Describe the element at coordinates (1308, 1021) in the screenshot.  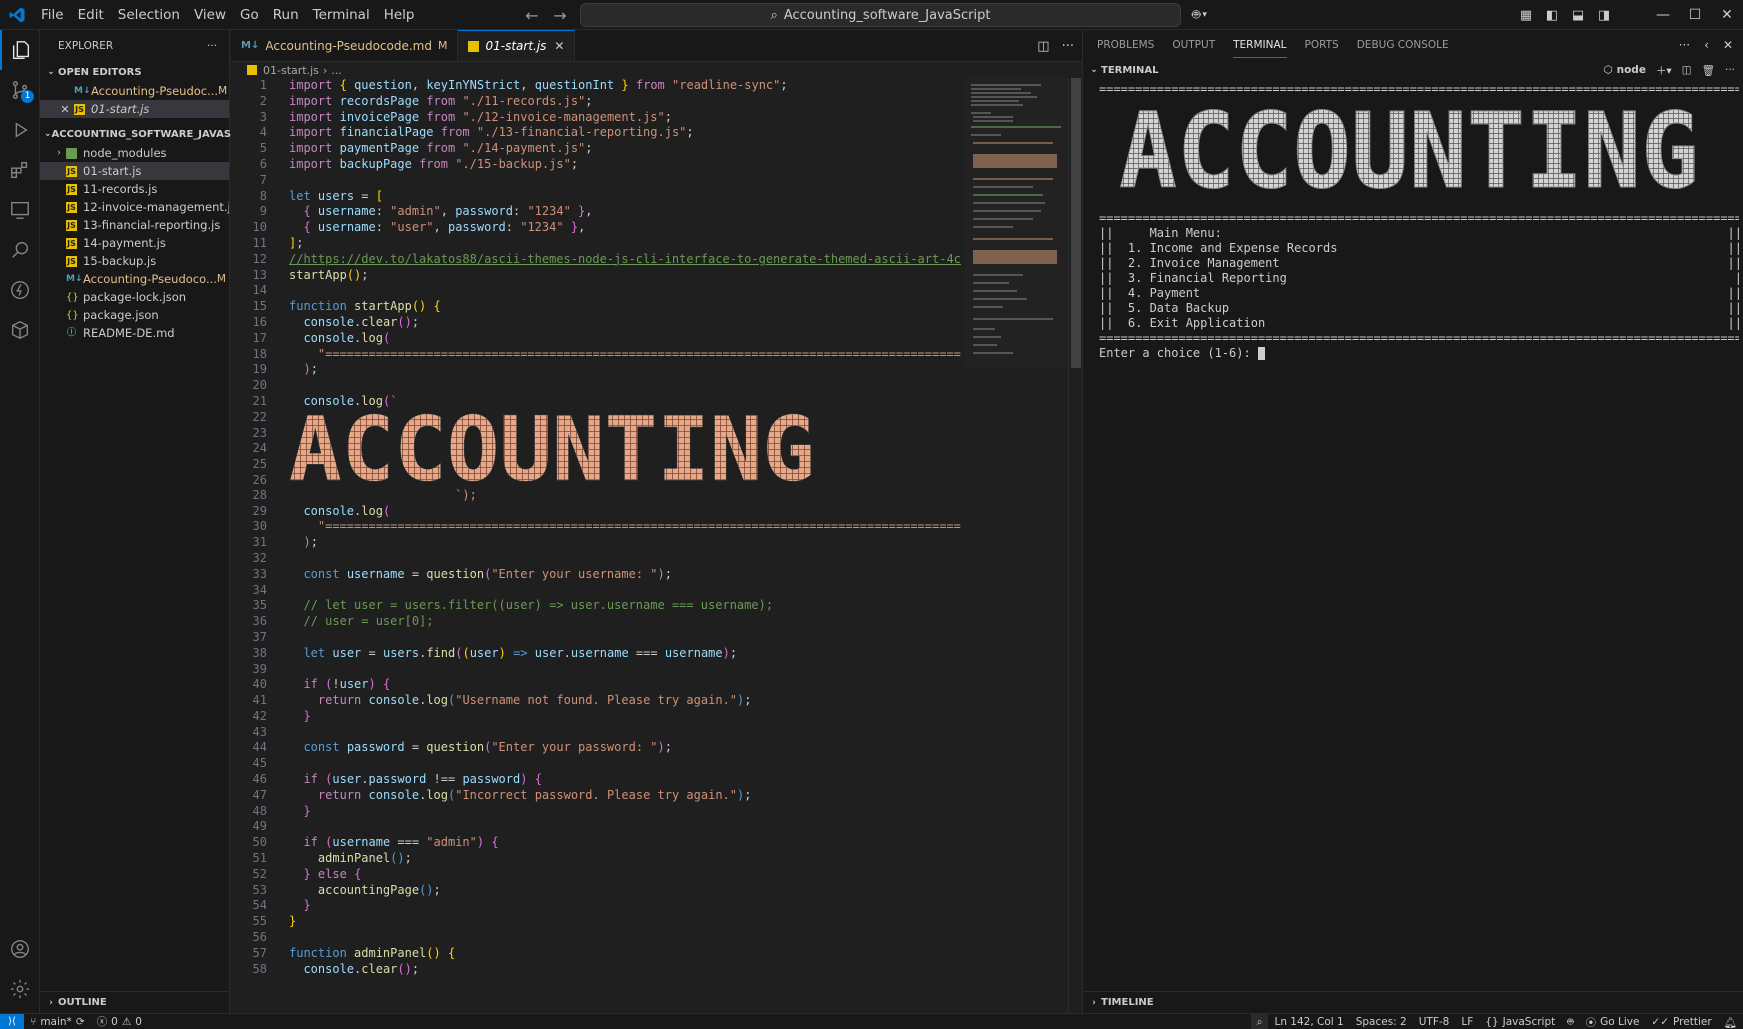
I see `cursor-position: Ln 142, Col 1` at that location.